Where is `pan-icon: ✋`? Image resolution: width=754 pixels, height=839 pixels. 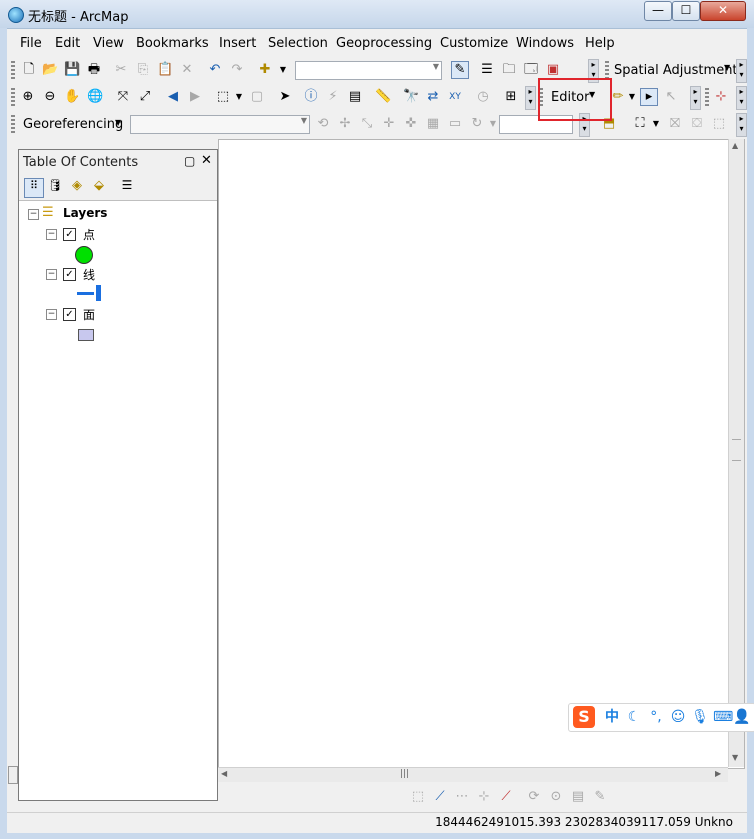
pan-icon: ✋ is located at coordinates (72, 97).